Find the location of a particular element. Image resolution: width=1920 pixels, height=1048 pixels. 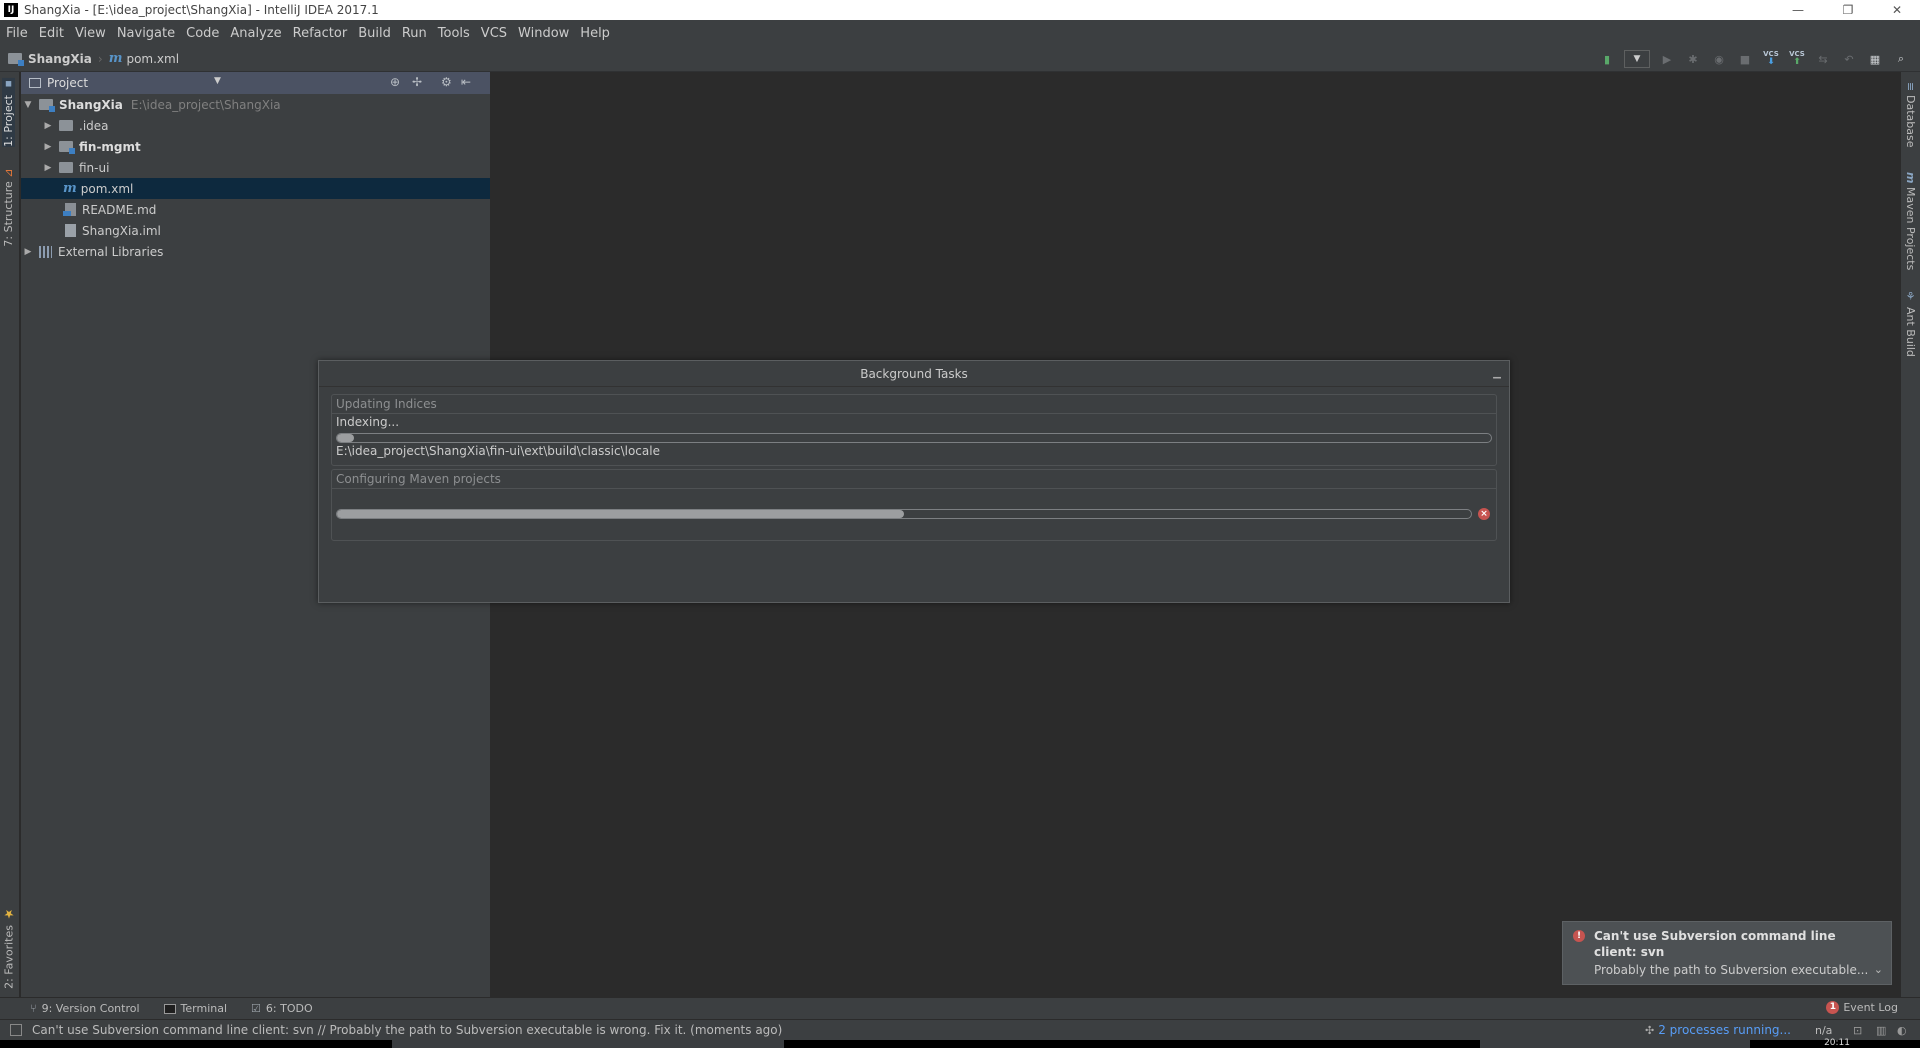

ant-icon: ⚘ is located at coordinates (1910, 296).